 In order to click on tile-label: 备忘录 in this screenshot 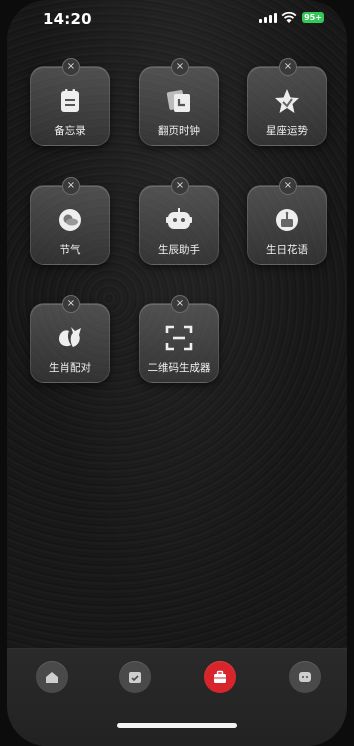, I will do `click(70, 131)`.